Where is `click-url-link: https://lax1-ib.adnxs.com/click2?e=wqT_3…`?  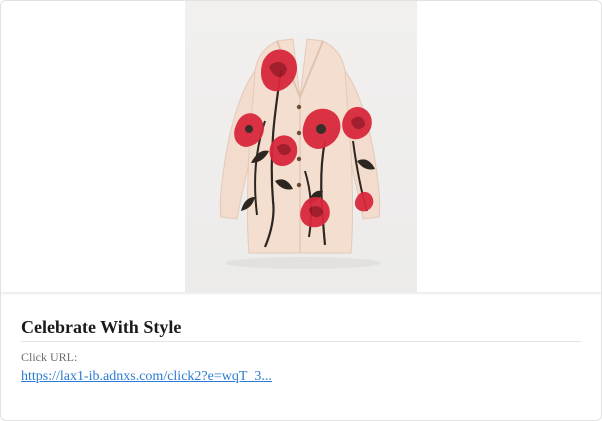 click-url-link: https://lax1-ib.adnxs.com/click2?e=wqT_3… is located at coordinates (146, 377).